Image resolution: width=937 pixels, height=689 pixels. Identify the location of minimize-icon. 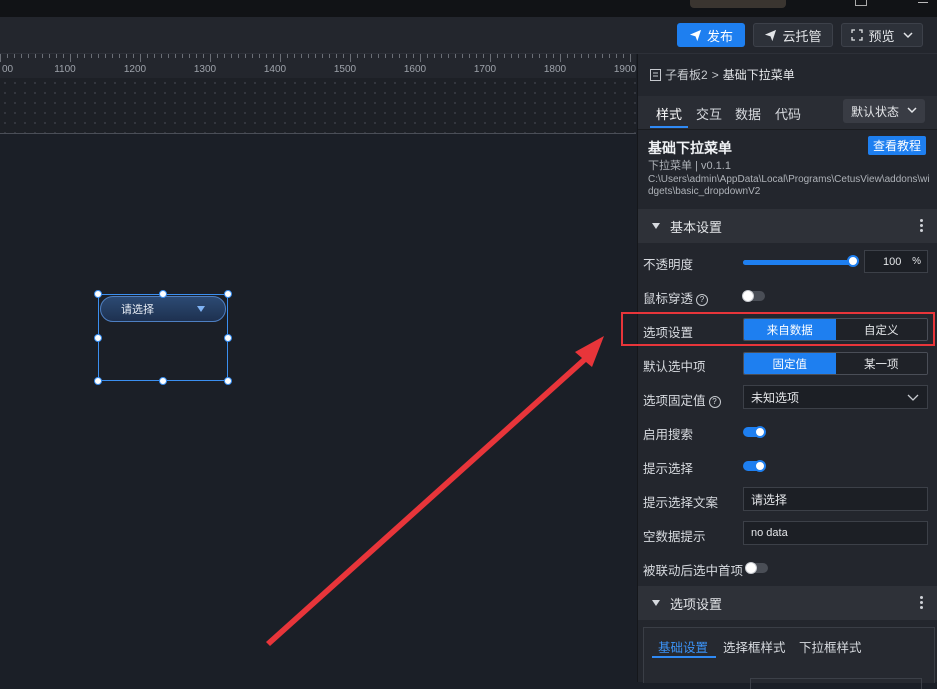
(923, 2).